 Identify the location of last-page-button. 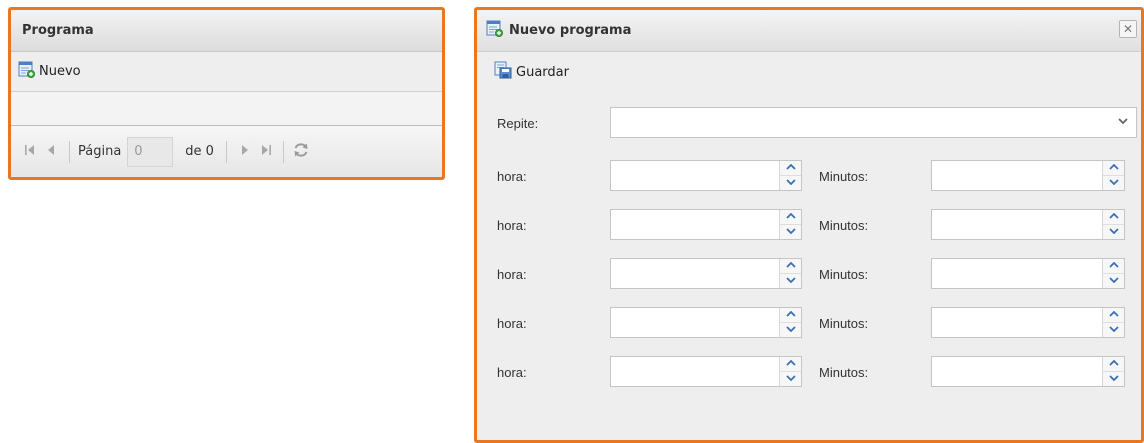
(266, 152).